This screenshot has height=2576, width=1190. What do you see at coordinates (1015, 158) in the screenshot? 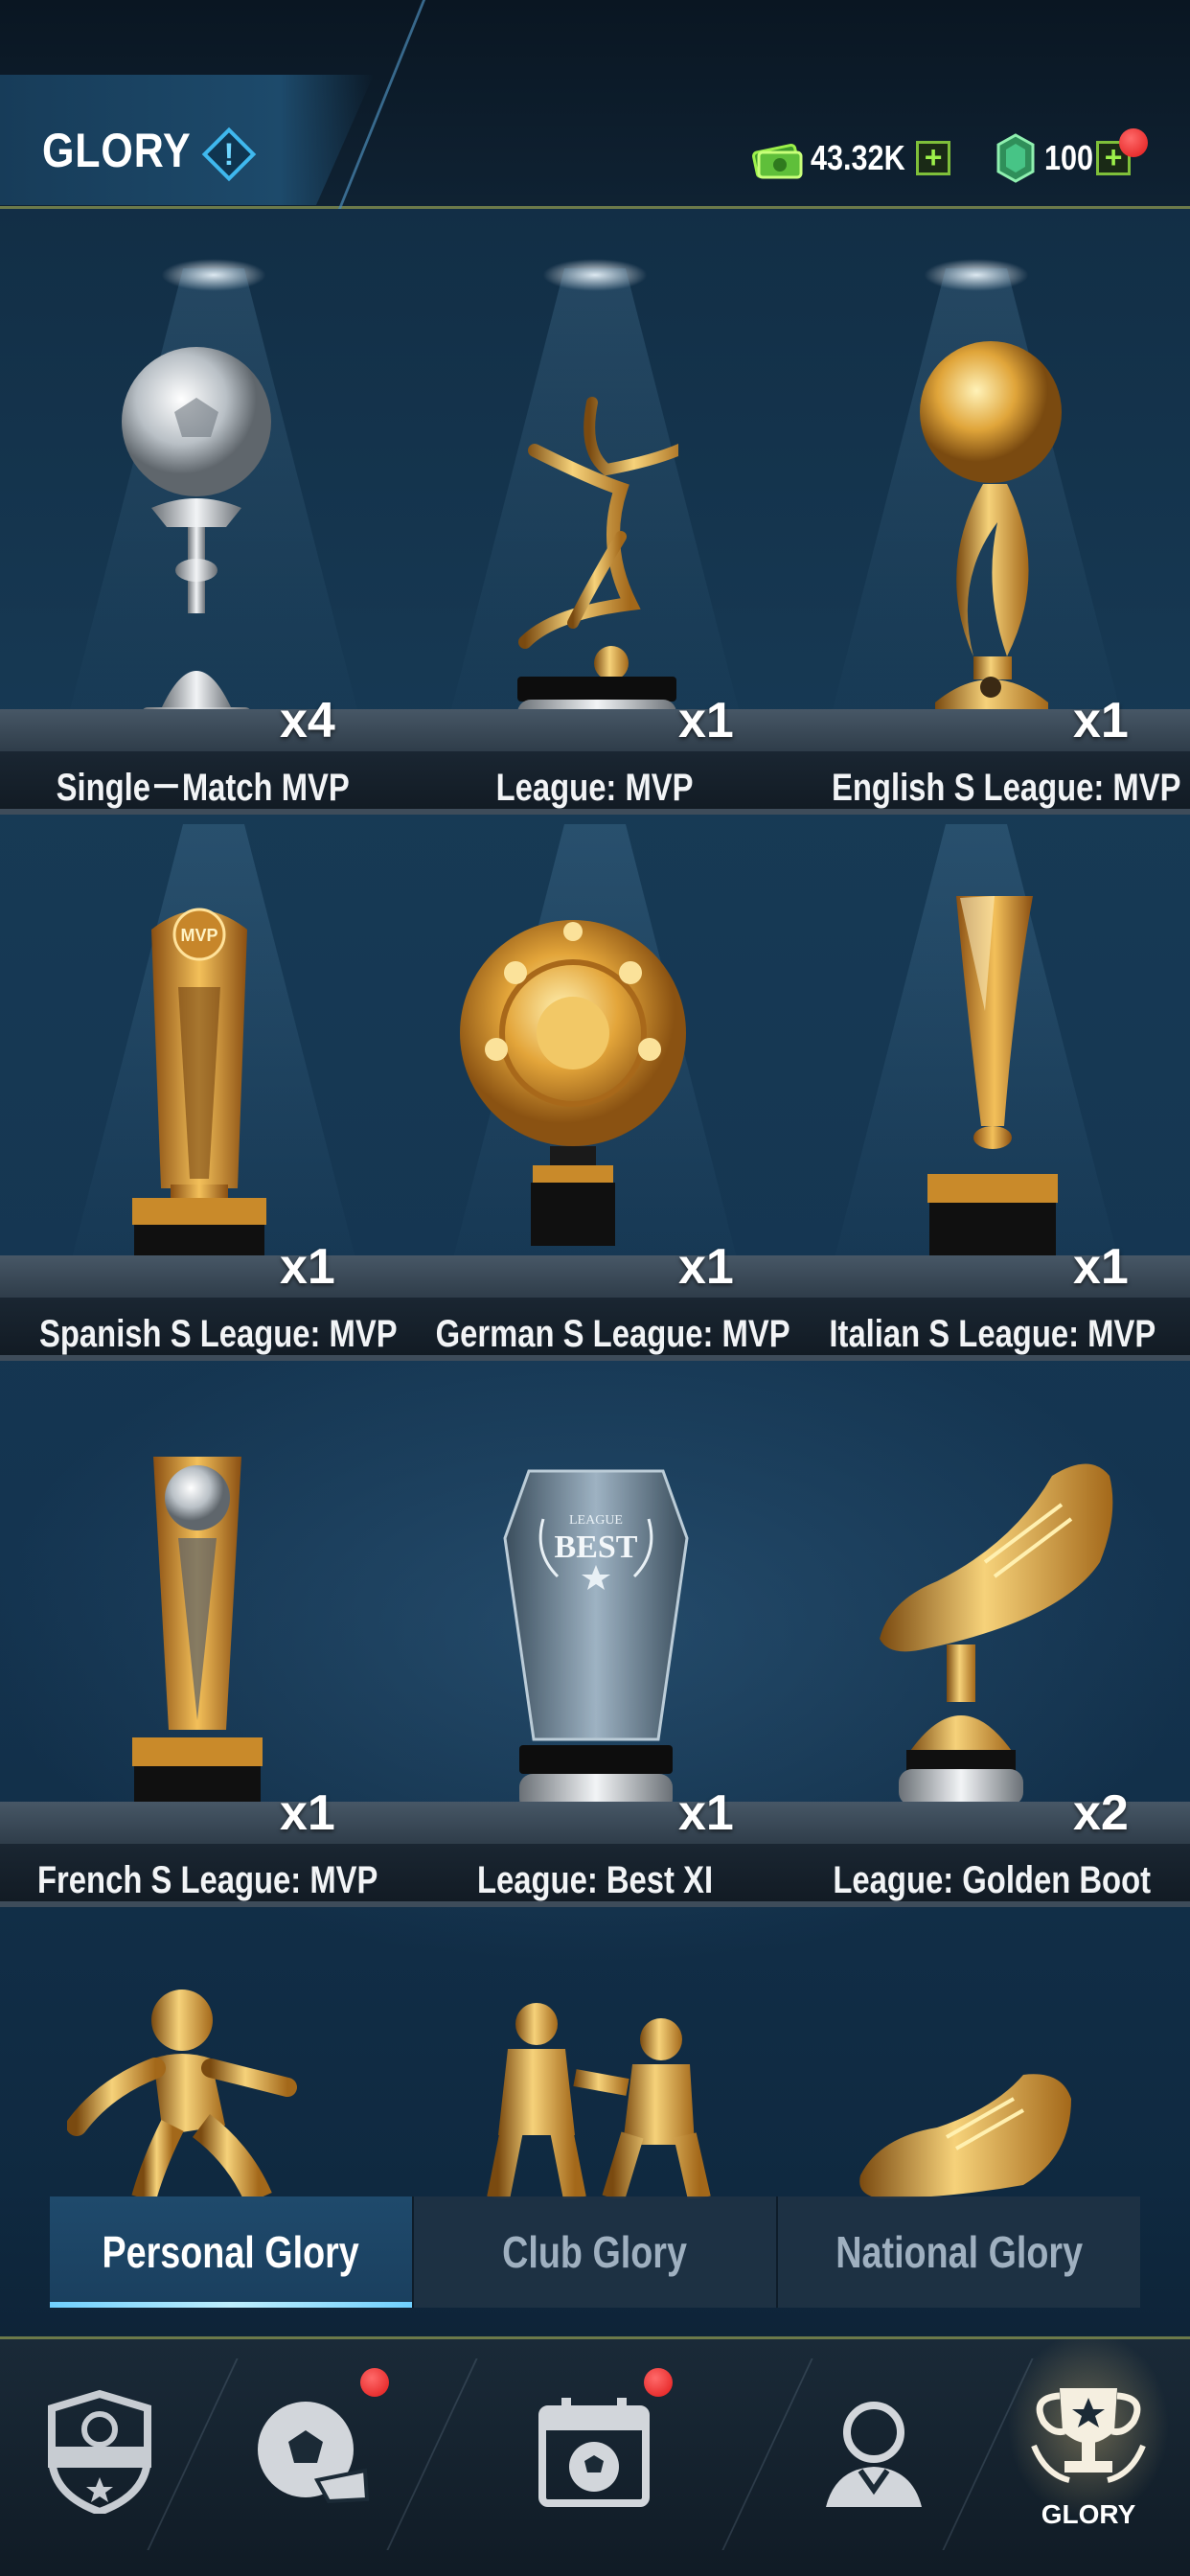
I see `gem-icon` at bounding box center [1015, 158].